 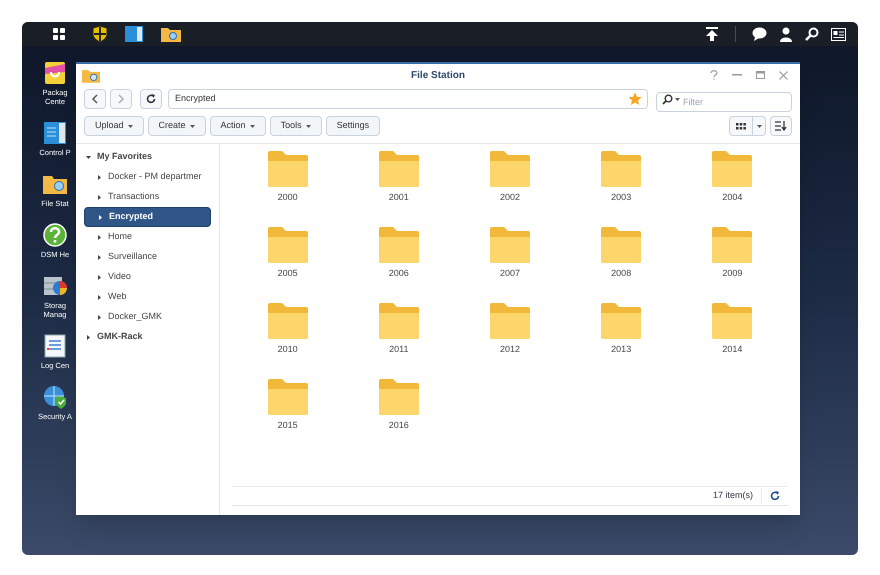 I want to click on folder-item: 2003, so click(x=621, y=184).